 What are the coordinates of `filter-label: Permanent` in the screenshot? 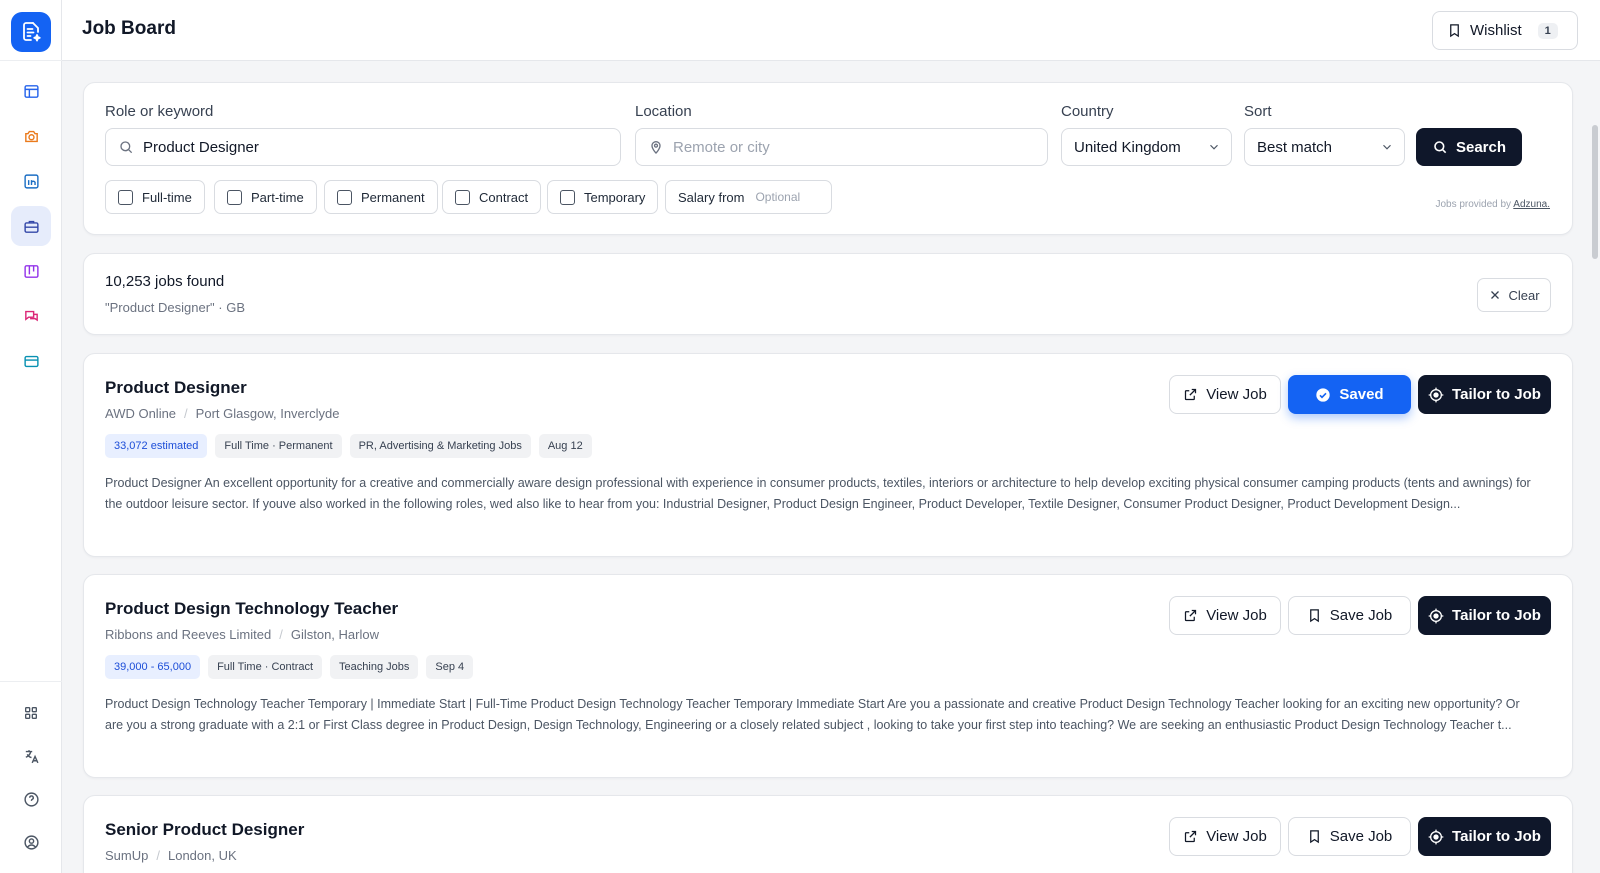 It's located at (393, 197).